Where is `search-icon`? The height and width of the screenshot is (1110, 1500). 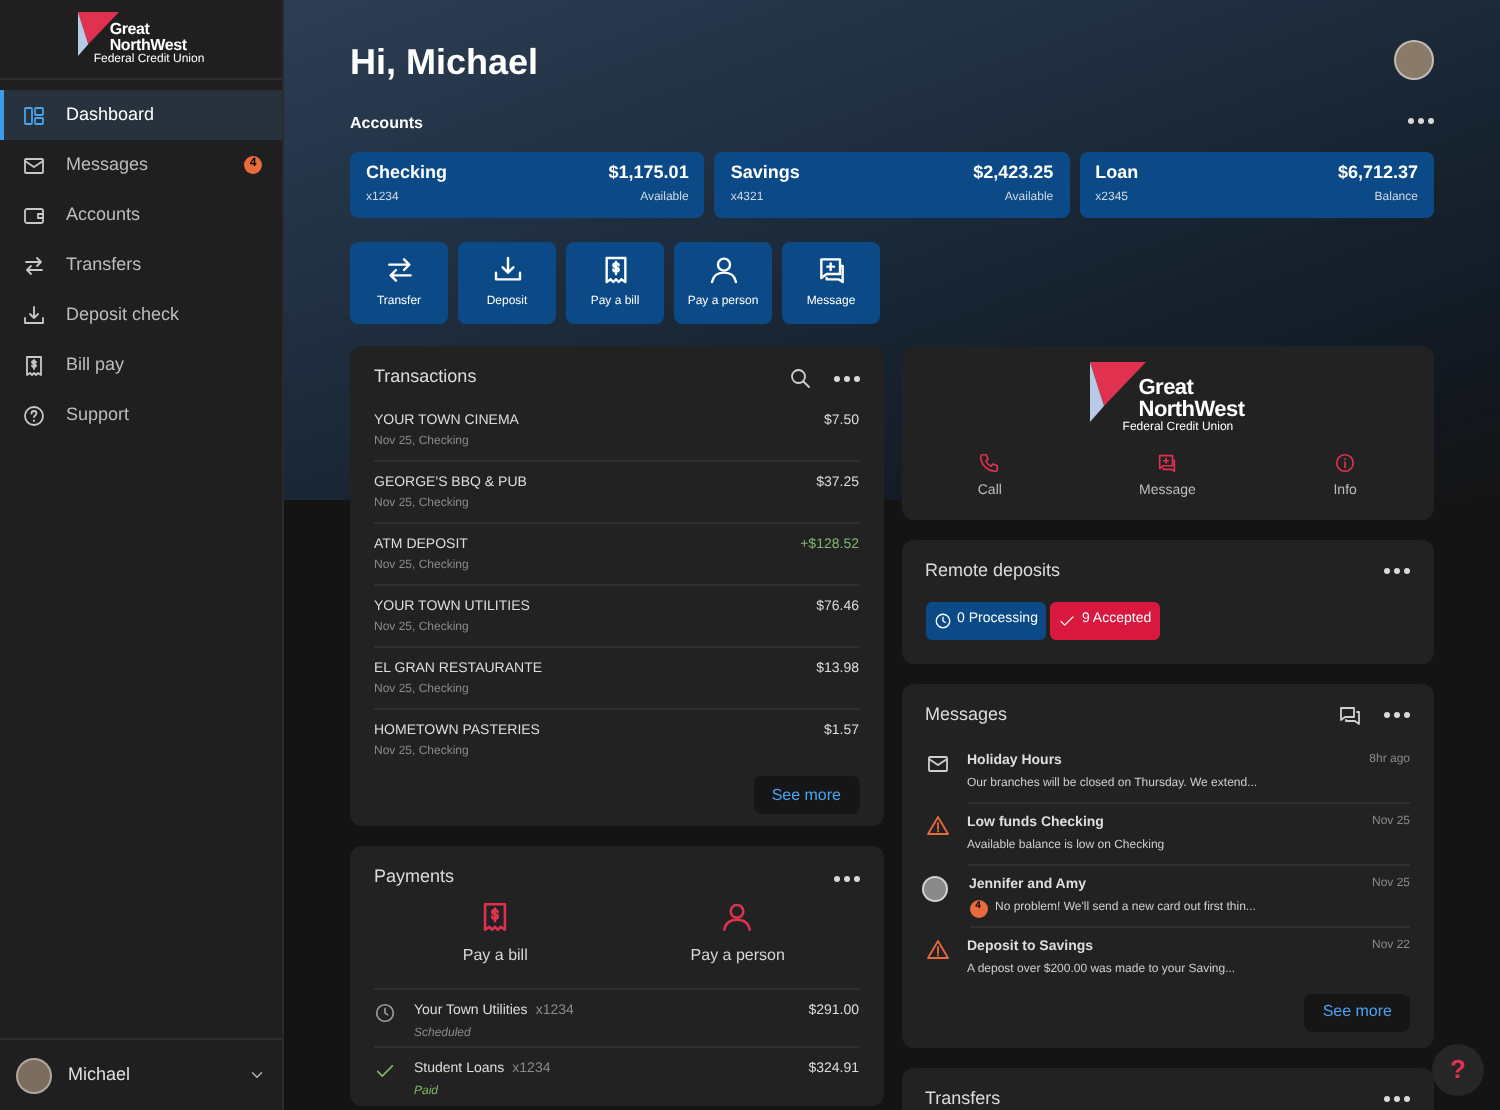
search-icon is located at coordinates (799, 378).